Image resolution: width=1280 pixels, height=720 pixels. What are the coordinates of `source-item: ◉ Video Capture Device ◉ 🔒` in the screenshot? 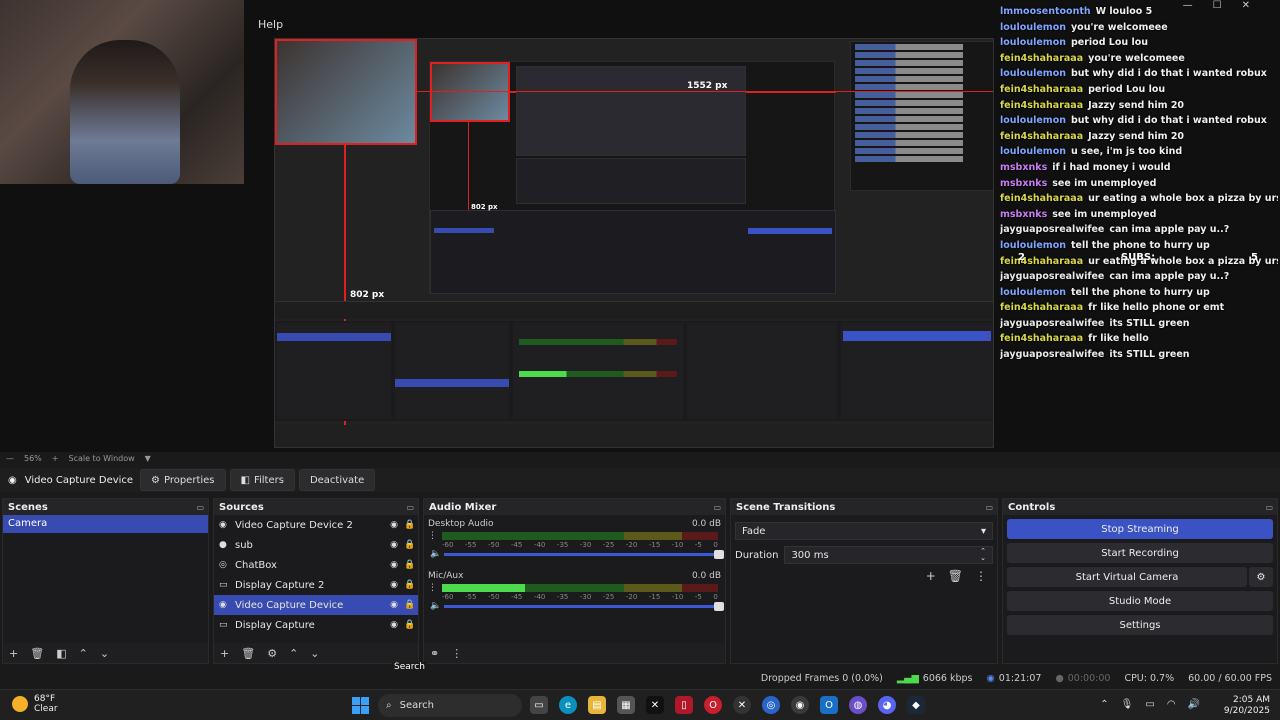 It's located at (316, 605).